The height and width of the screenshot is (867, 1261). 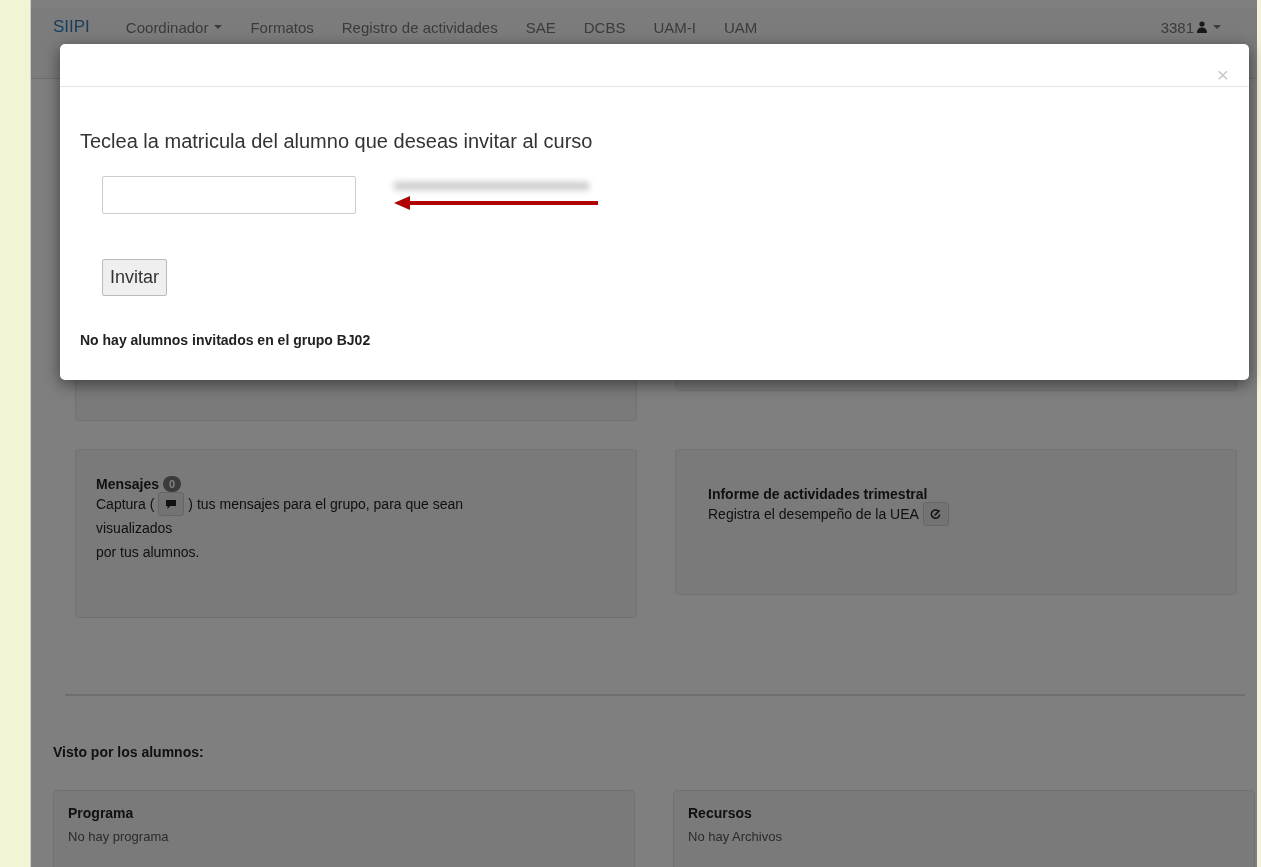 I want to click on help-text: por tus alumnos., so click(x=148, y=552).